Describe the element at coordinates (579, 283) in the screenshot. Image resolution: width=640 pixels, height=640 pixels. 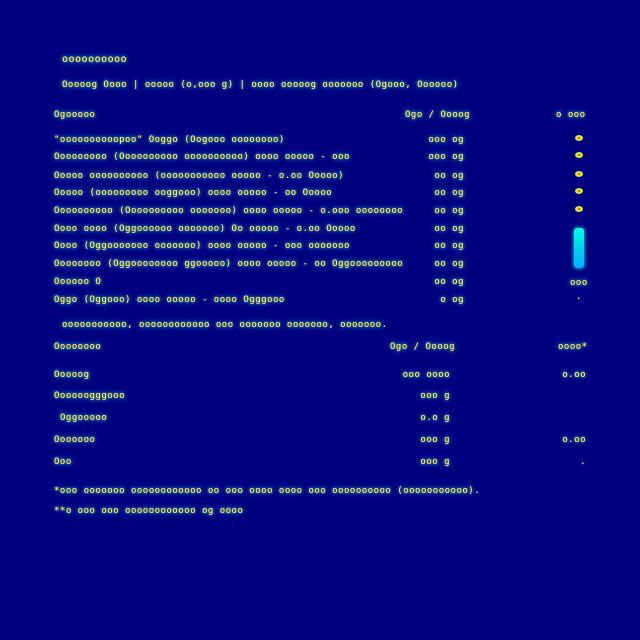
I see `dv-value: ooo` at that location.